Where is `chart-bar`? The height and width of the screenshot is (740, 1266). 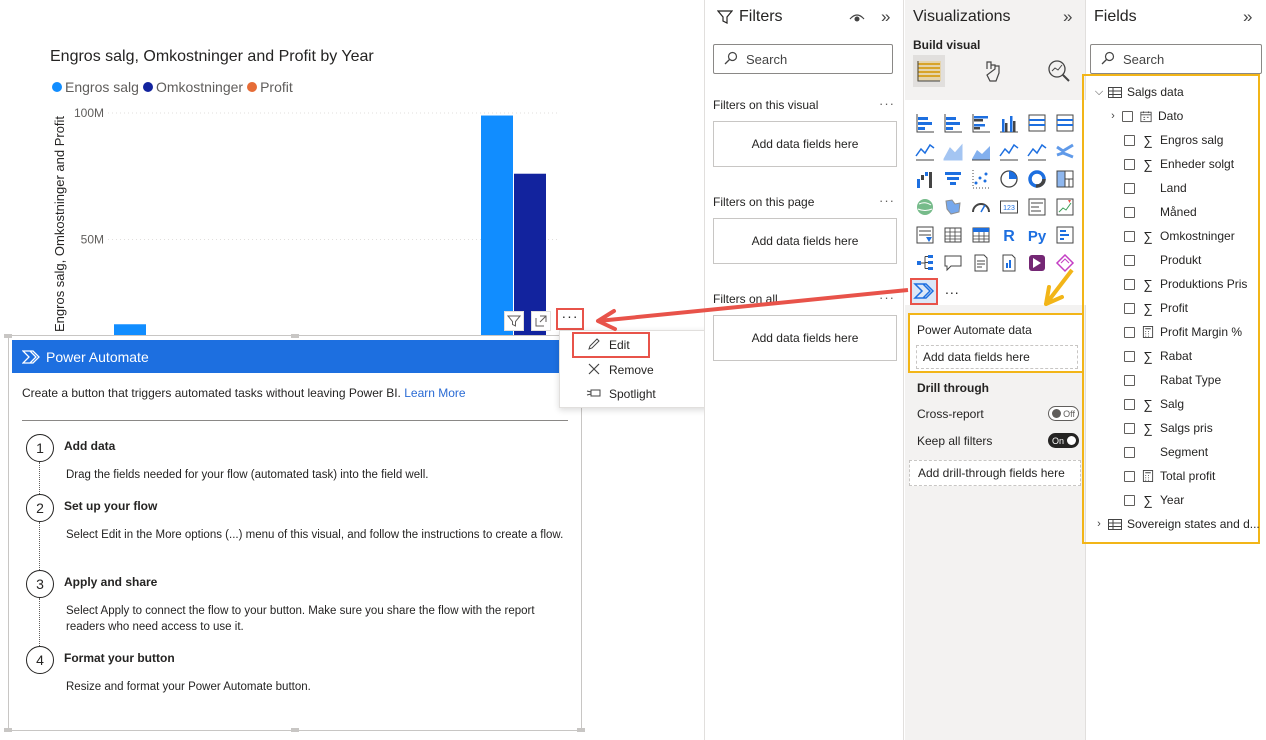 chart-bar is located at coordinates (497, 227).